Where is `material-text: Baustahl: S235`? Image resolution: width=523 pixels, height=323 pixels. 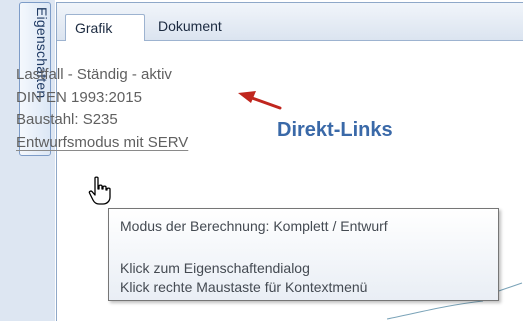
material-text: Baustahl: S235 is located at coordinates (102, 120).